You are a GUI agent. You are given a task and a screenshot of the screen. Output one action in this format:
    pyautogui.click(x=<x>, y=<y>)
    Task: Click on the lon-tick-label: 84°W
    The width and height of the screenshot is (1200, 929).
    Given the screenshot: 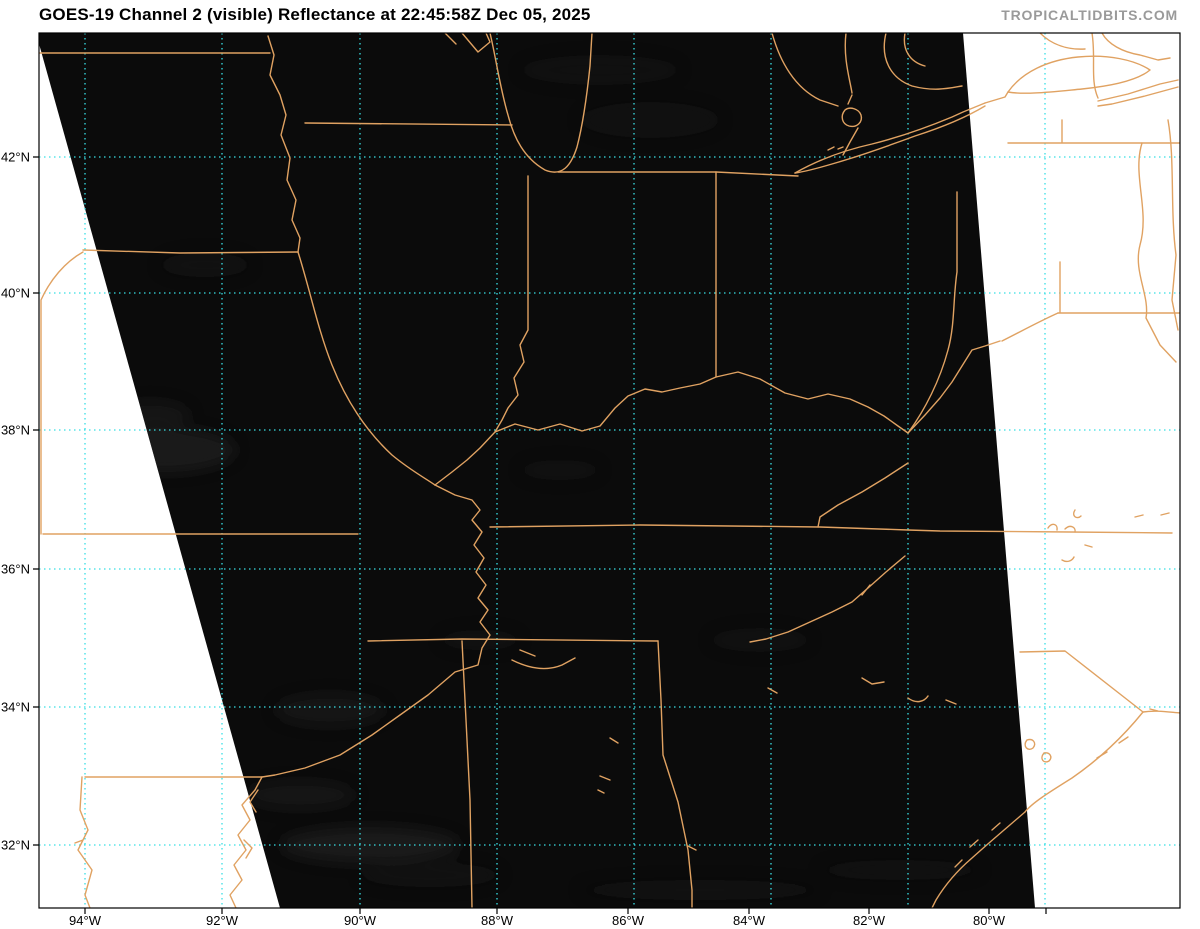 What is the action you would take?
    pyautogui.click(x=749, y=920)
    